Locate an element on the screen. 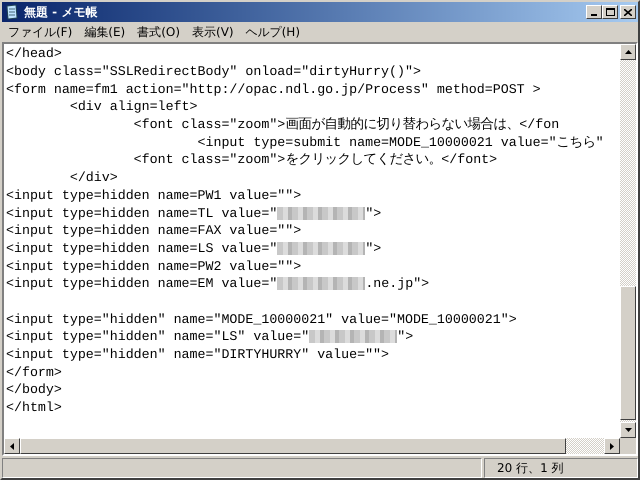 The width and height of the screenshot is (640, 480). maximize-button is located at coordinates (610, 12).